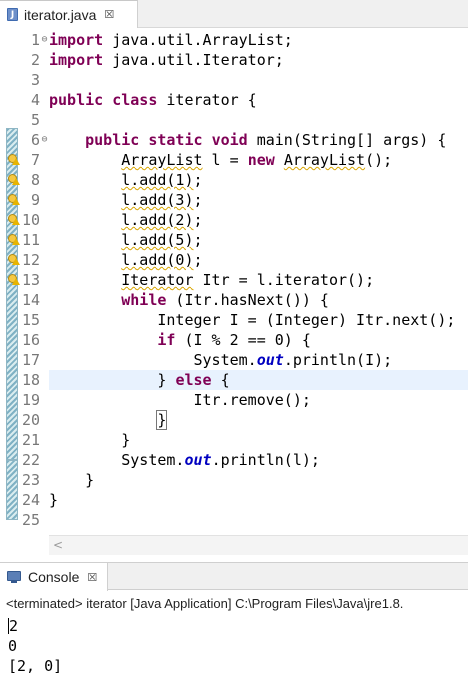 Image resolution: width=468 pixels, height=680 pixels. What do you see at coordinates (30, 320) in the screenshot?
I see `line-number: 15` at bounding box center [30, 320].